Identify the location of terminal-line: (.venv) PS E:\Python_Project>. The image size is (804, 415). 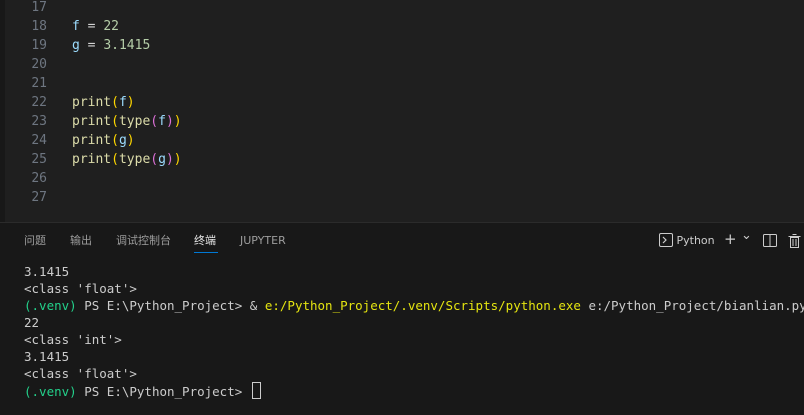
(414, 390).